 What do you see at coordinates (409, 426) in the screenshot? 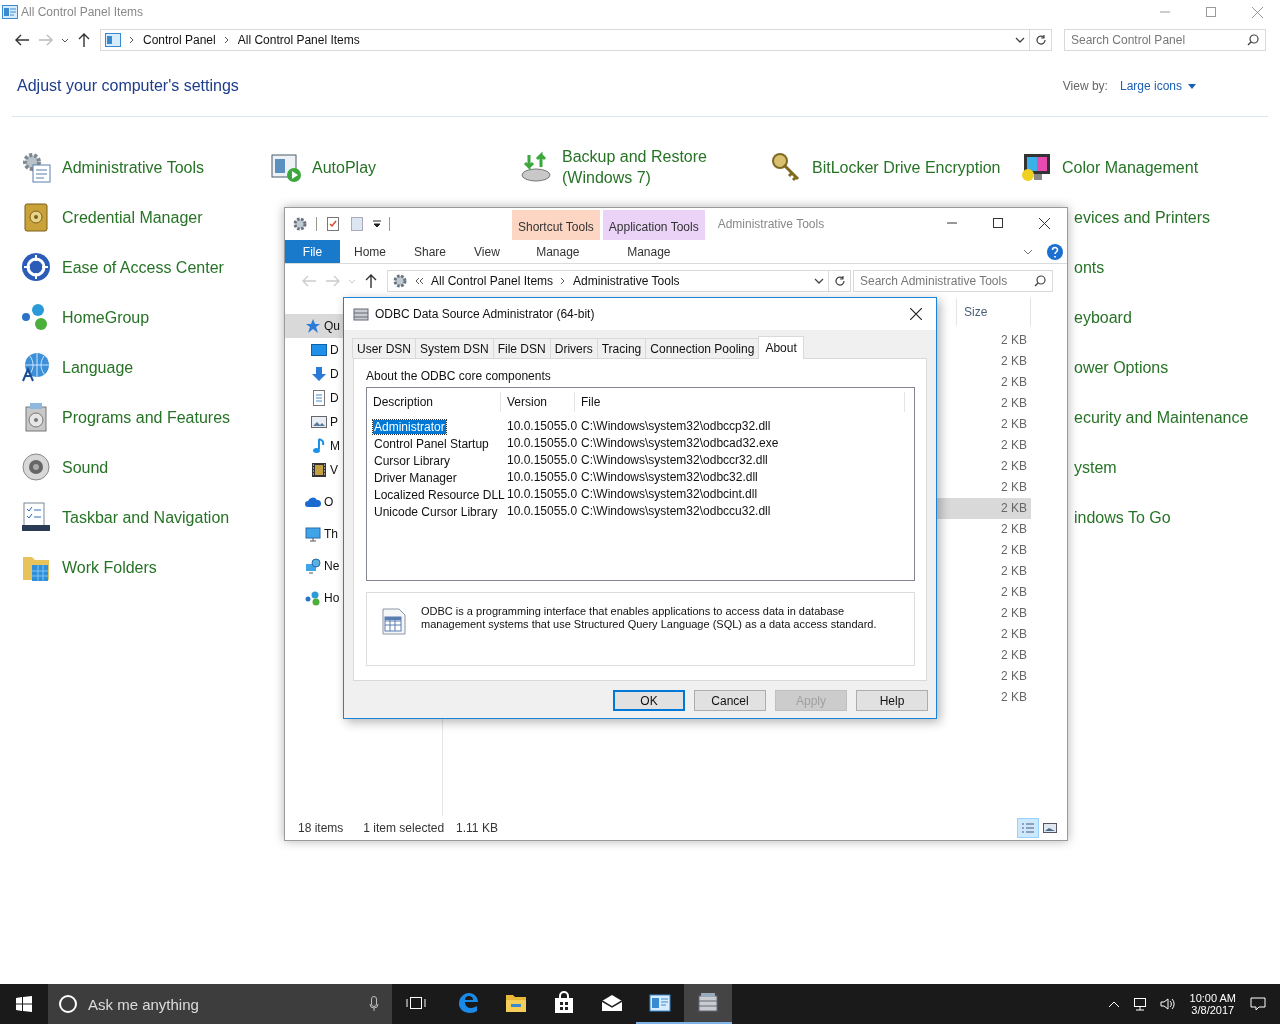
I see `list-cell: Administrator` at bounding box center [409, 426].